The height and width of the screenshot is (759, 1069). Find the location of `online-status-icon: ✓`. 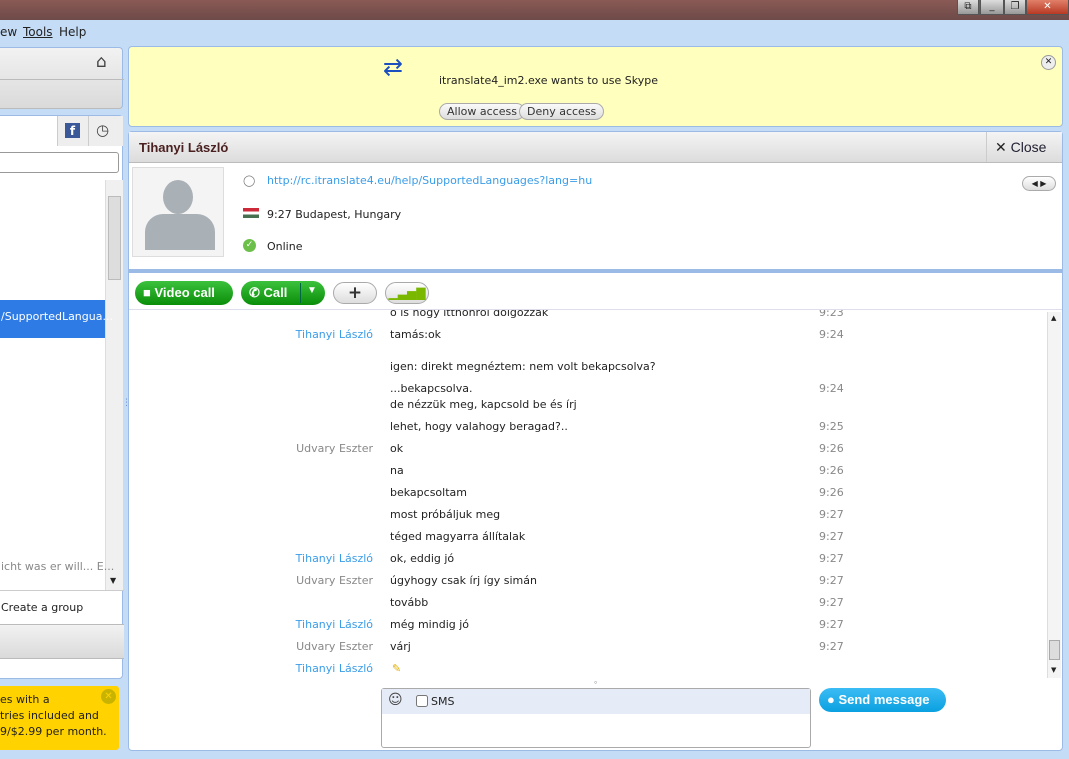

online-status-icon: ✓ is located at coordinates (249, 245).